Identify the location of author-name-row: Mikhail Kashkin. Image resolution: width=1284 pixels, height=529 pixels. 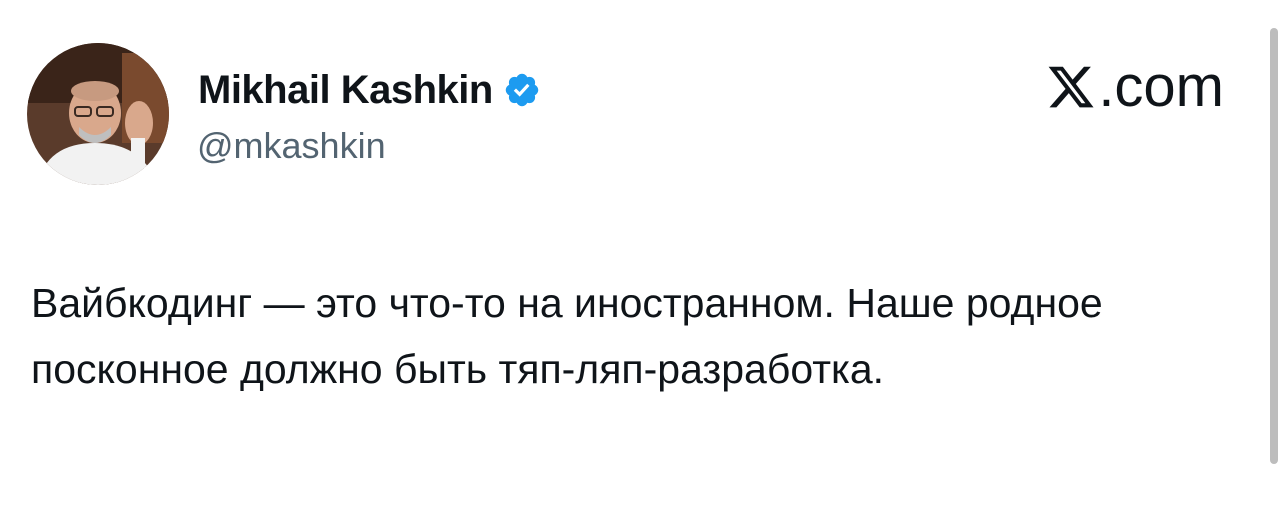
(369, 90).